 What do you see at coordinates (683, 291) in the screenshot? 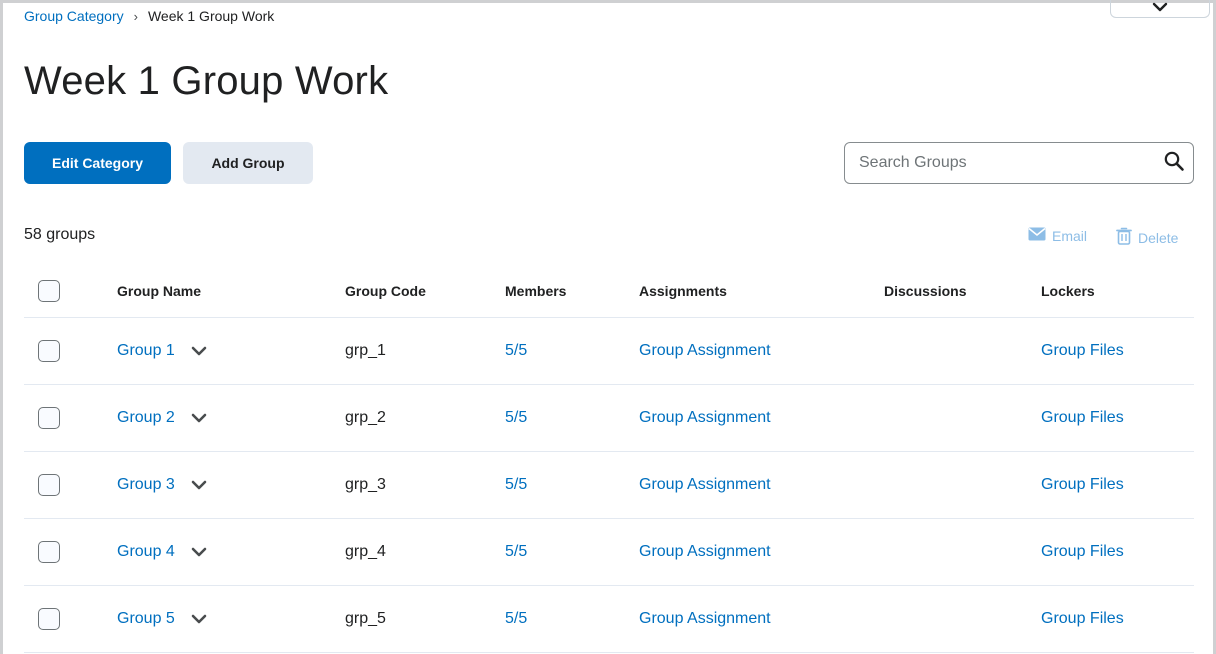
I see `header-assignments: Assignments` at bounding box center [683, 291].